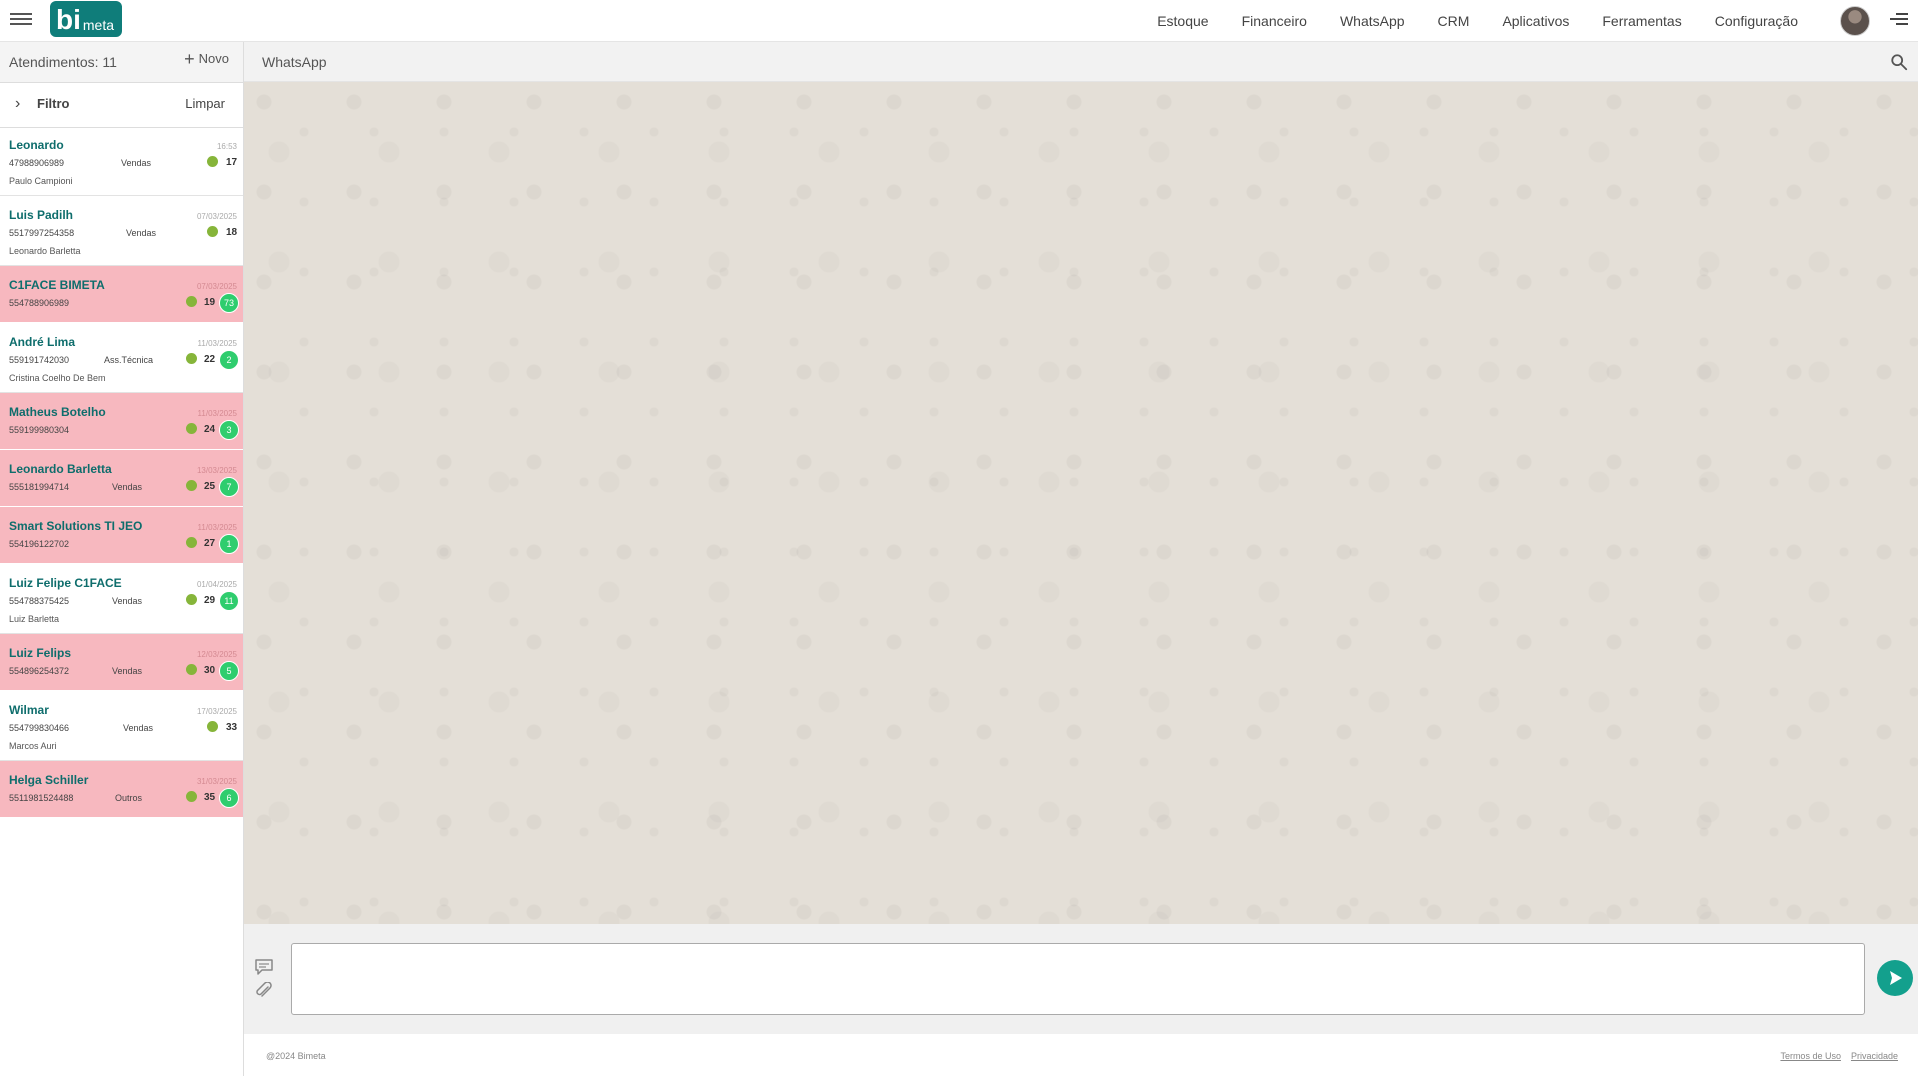  I want to click on sidebar-header: Atendimentos: 11 + Novo, so click(121, 62).